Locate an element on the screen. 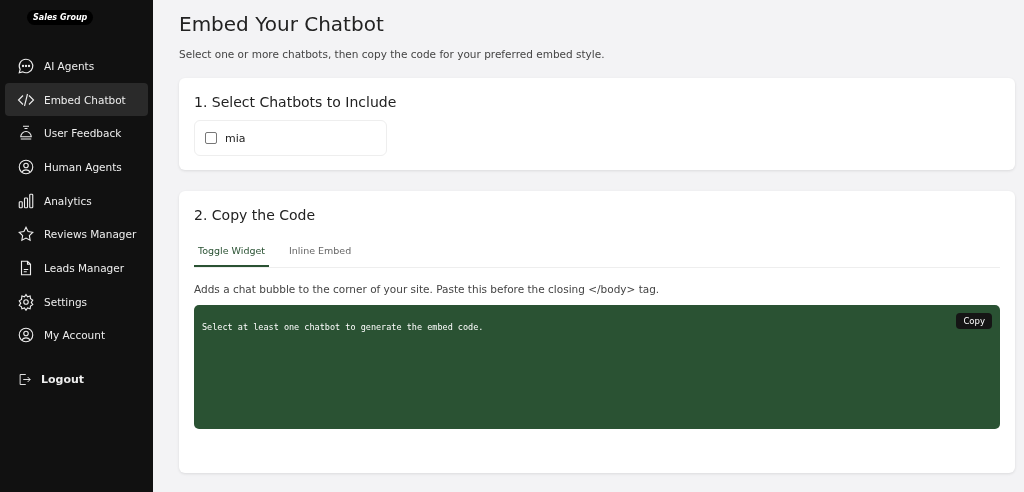 The width and height of the screenshot is (1024, 492). checkbox is located at coordinates (211, 138).